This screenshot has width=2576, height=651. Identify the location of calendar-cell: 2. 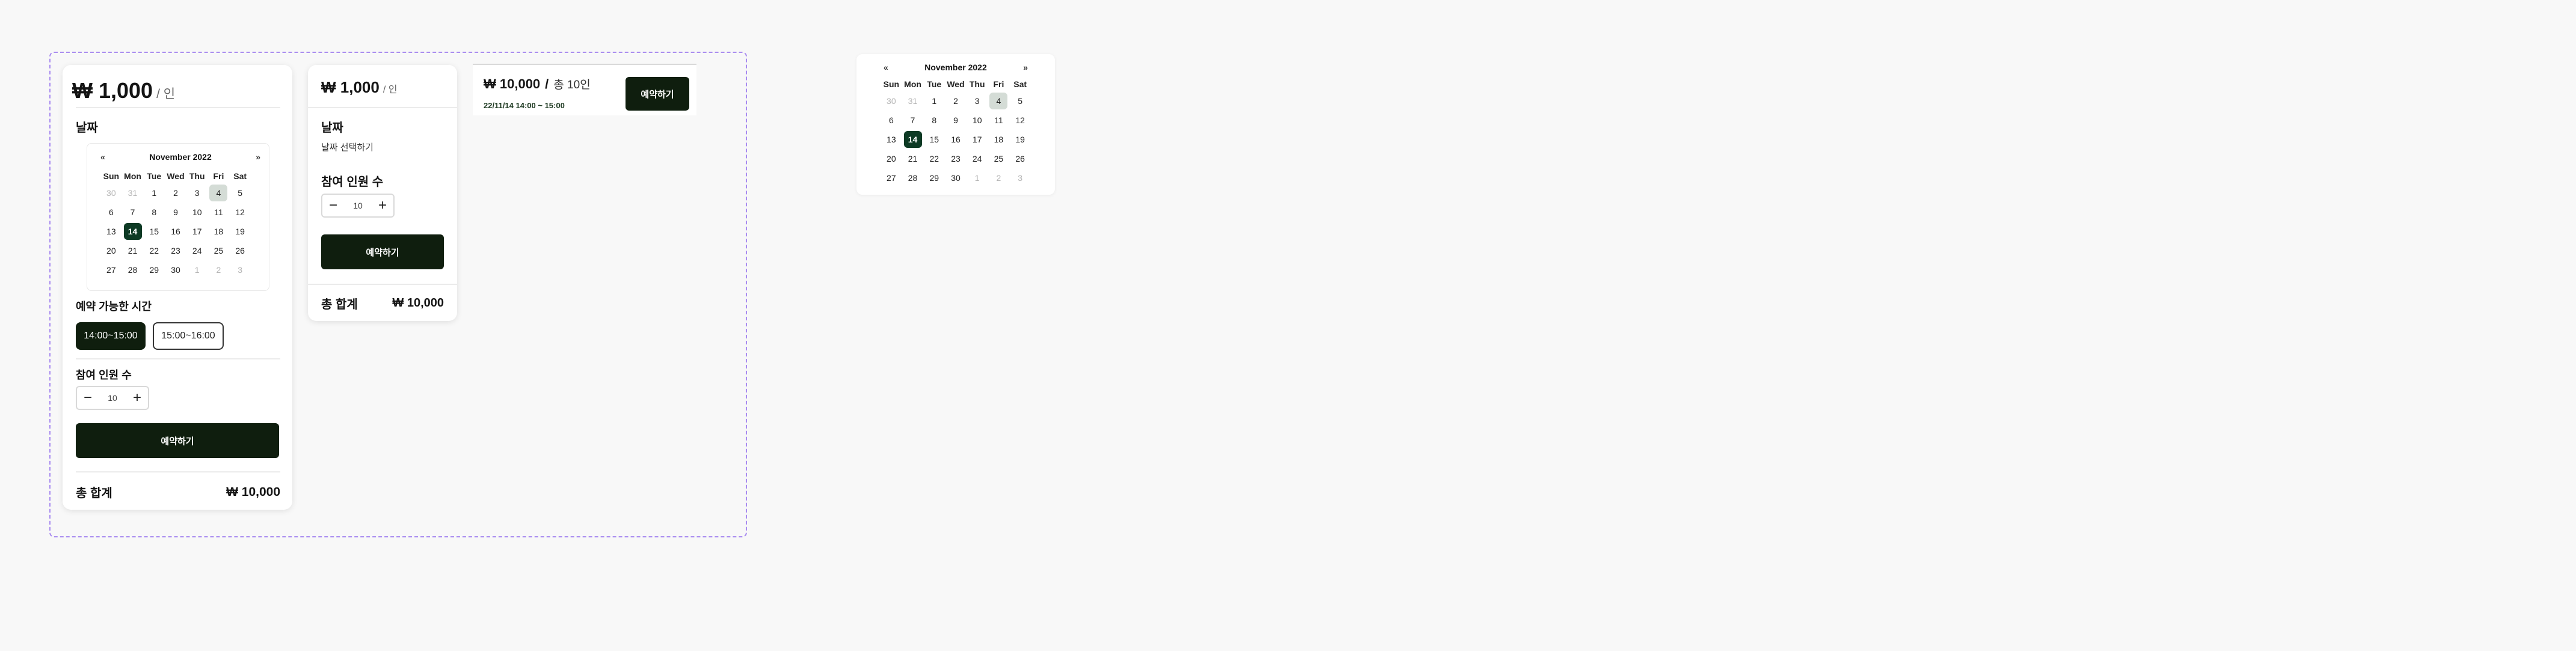
(175, 193).